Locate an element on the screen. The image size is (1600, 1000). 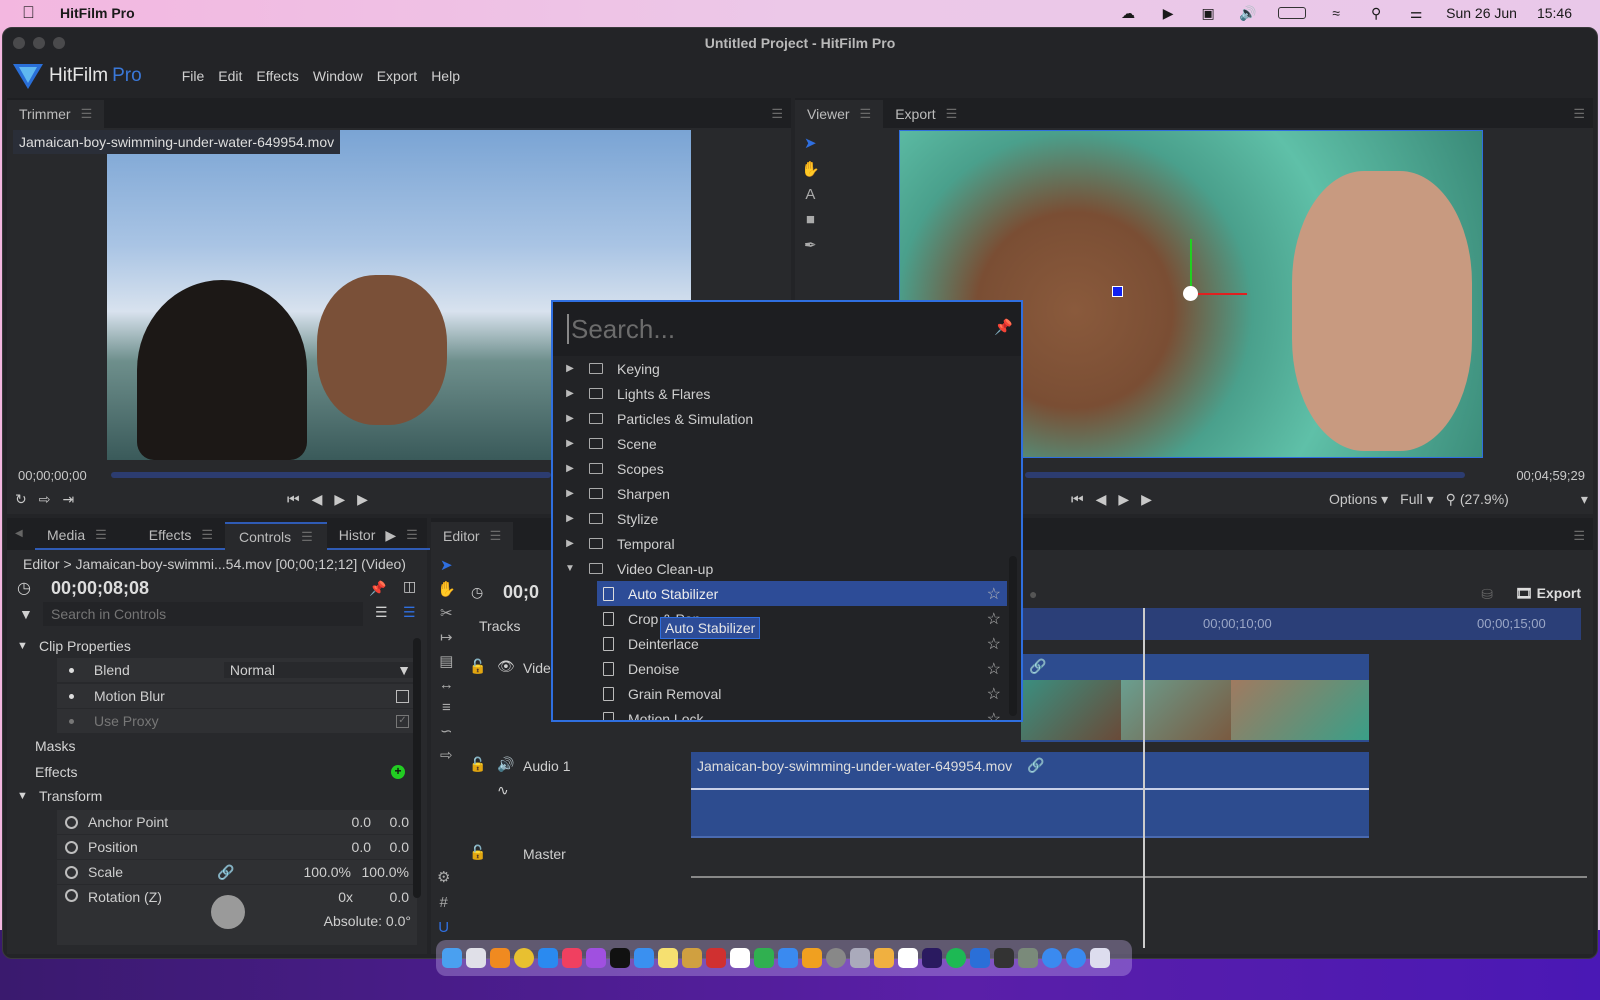
folder-row: ▶ Scene is located at coordinates (787, 443).